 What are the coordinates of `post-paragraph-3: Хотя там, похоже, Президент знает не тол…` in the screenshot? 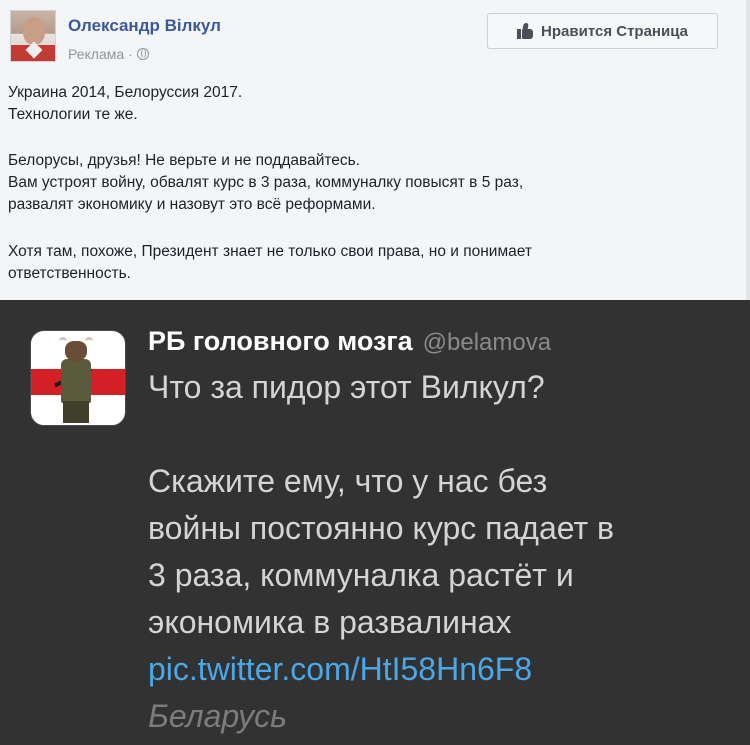 It's located at (365, 263).